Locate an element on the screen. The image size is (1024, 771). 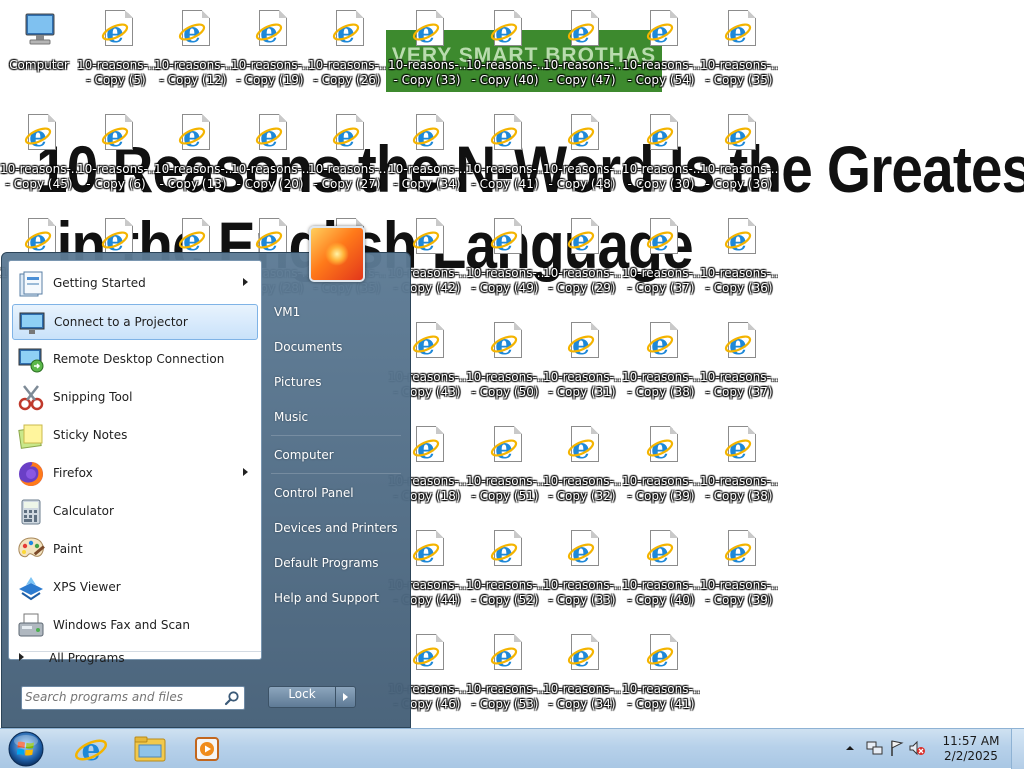
desktop-icon-file: e 10-reasons-... - Copy (29) is located at coordinates (582, 261).